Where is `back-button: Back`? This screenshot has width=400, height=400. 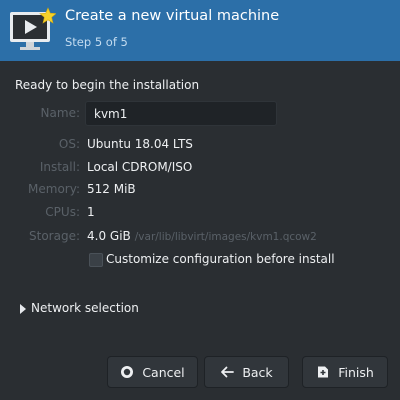 back-button: Back is located at coordinates (246, 372).